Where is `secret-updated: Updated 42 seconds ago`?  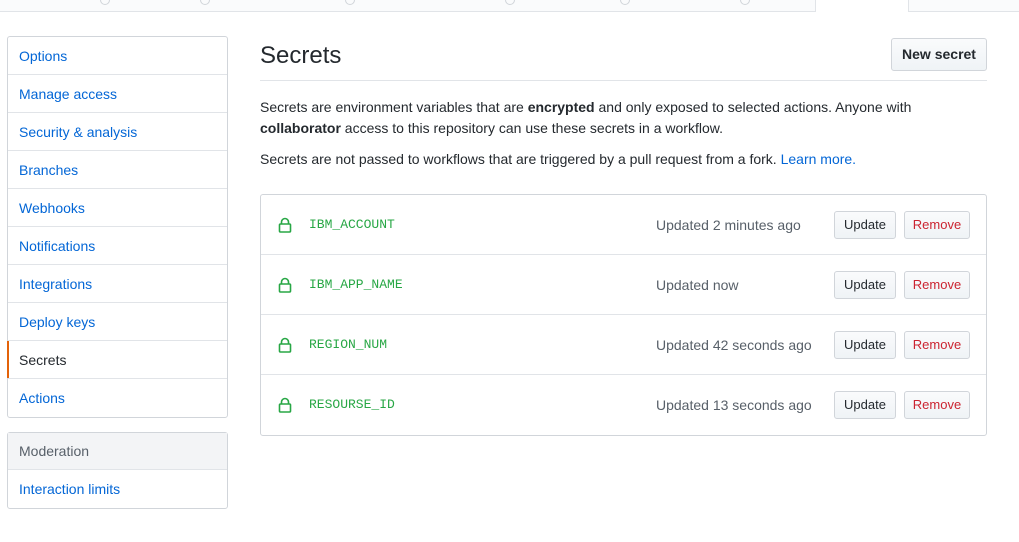
secret-updated: Updated 42 seconds ago is located at coordinates (734, 345).